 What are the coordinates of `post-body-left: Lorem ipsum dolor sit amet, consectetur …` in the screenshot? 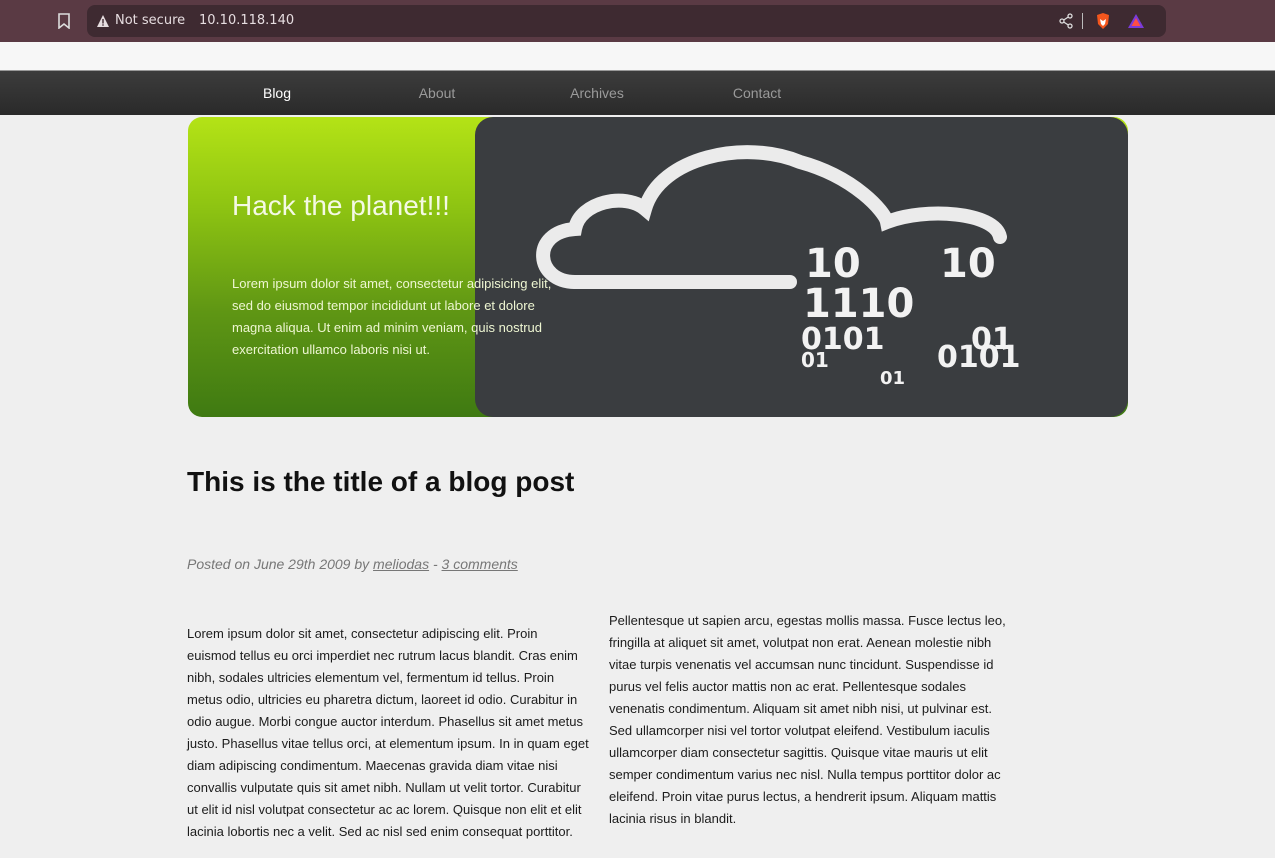 It's located at (388, 732).